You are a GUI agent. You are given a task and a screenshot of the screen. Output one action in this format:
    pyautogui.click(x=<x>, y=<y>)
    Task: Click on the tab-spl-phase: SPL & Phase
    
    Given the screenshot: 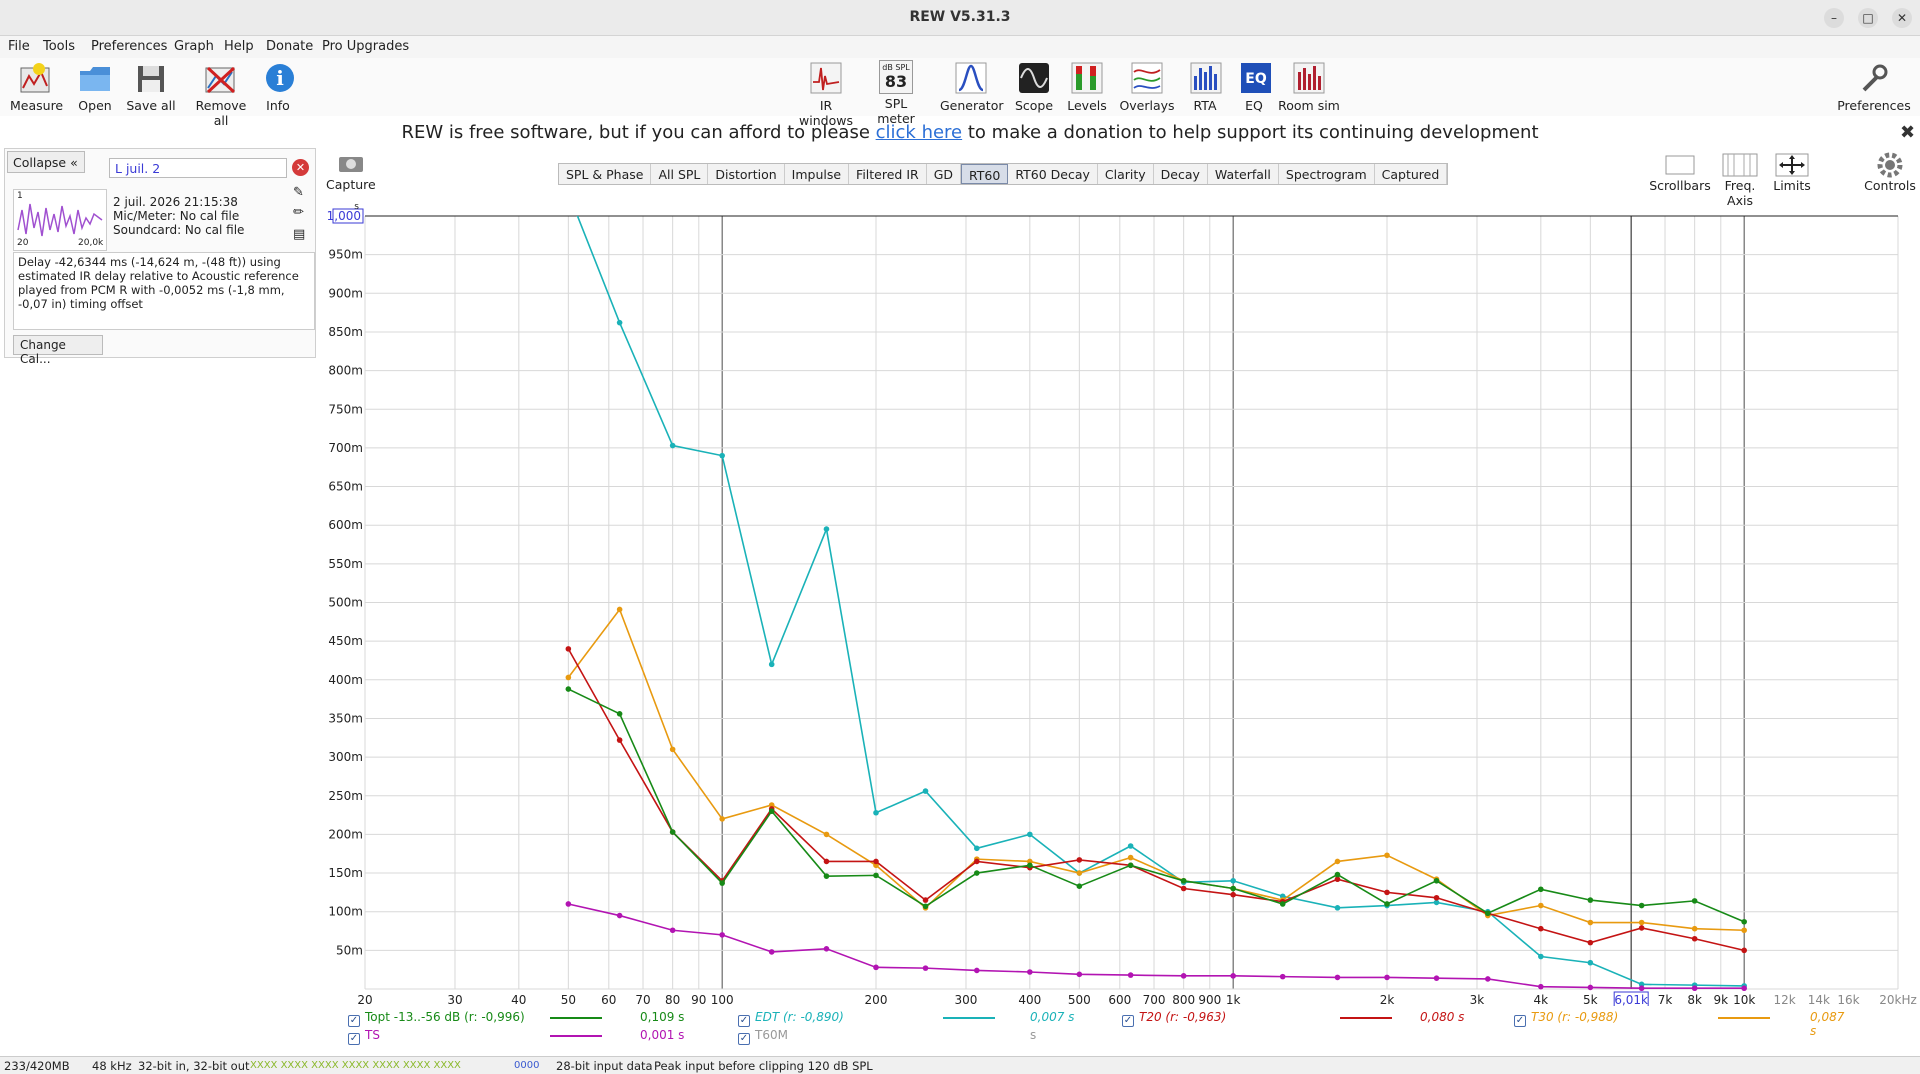 What is the action you would take?
    pyautogui.click(x=605, y=174)
    